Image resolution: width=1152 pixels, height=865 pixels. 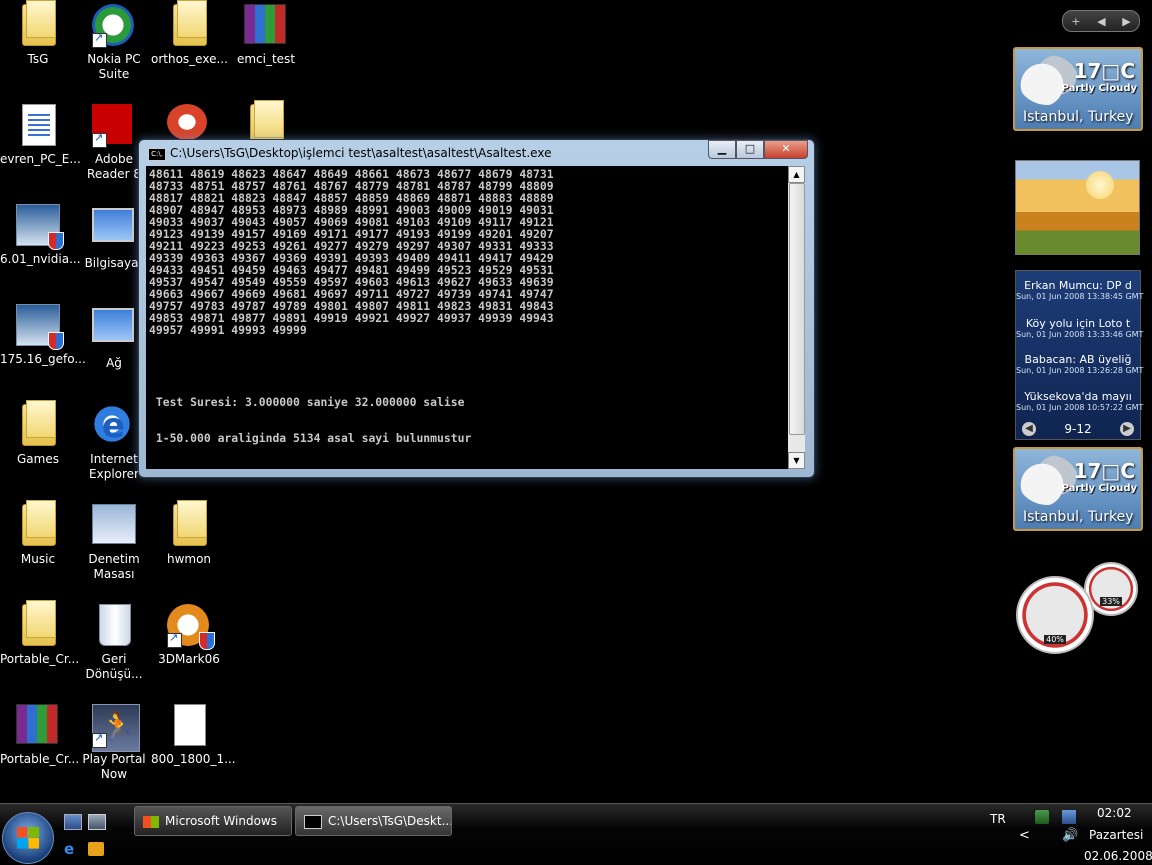 I want to click on desktop-icon-label: Denetim Masası, so click(x=114, y=566).